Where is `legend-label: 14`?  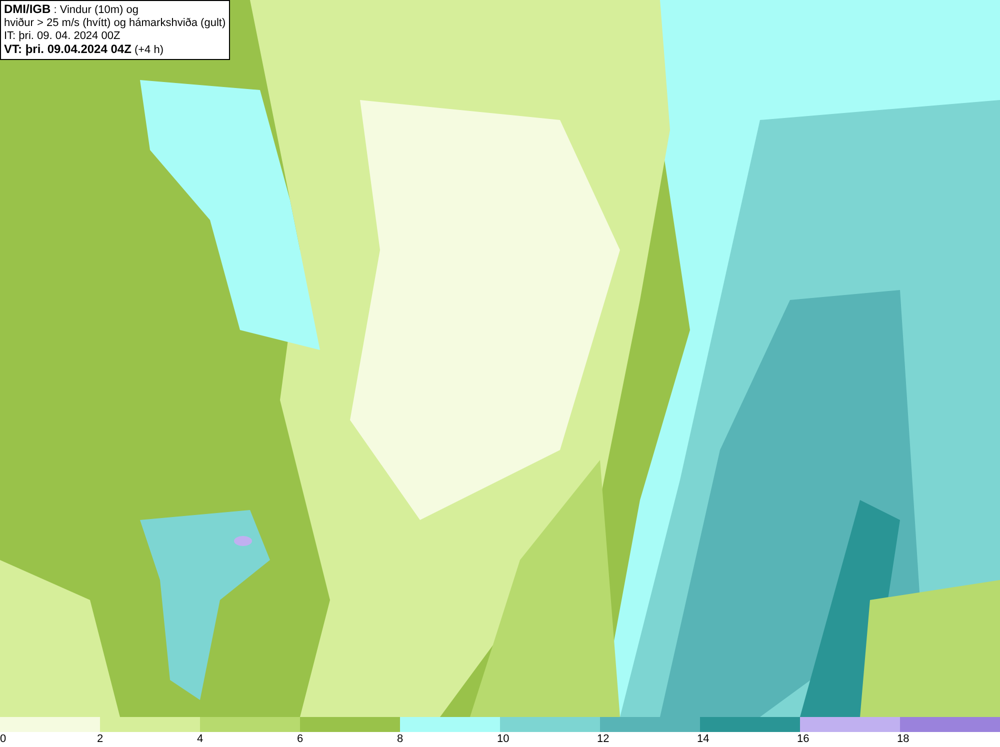 legend-label: 14 is located at coordinates (703, 739).